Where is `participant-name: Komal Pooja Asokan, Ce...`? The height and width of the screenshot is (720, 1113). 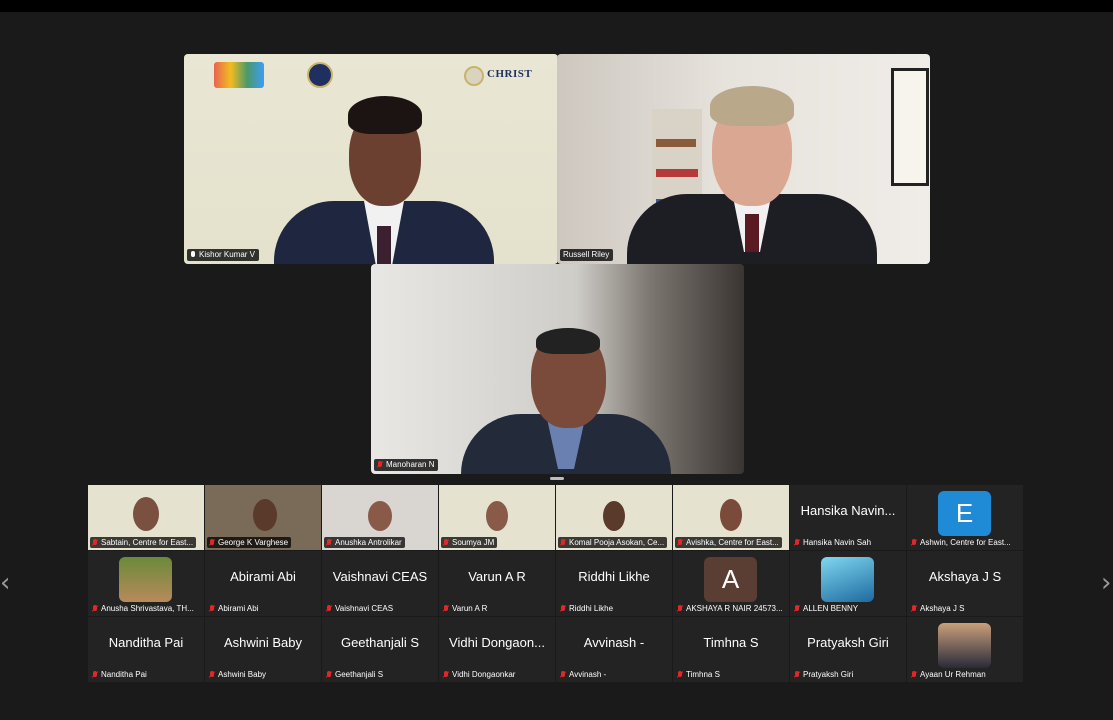
participant-name: Komal Pooja Asokan, Ce... is located at coordinates (617, 542).